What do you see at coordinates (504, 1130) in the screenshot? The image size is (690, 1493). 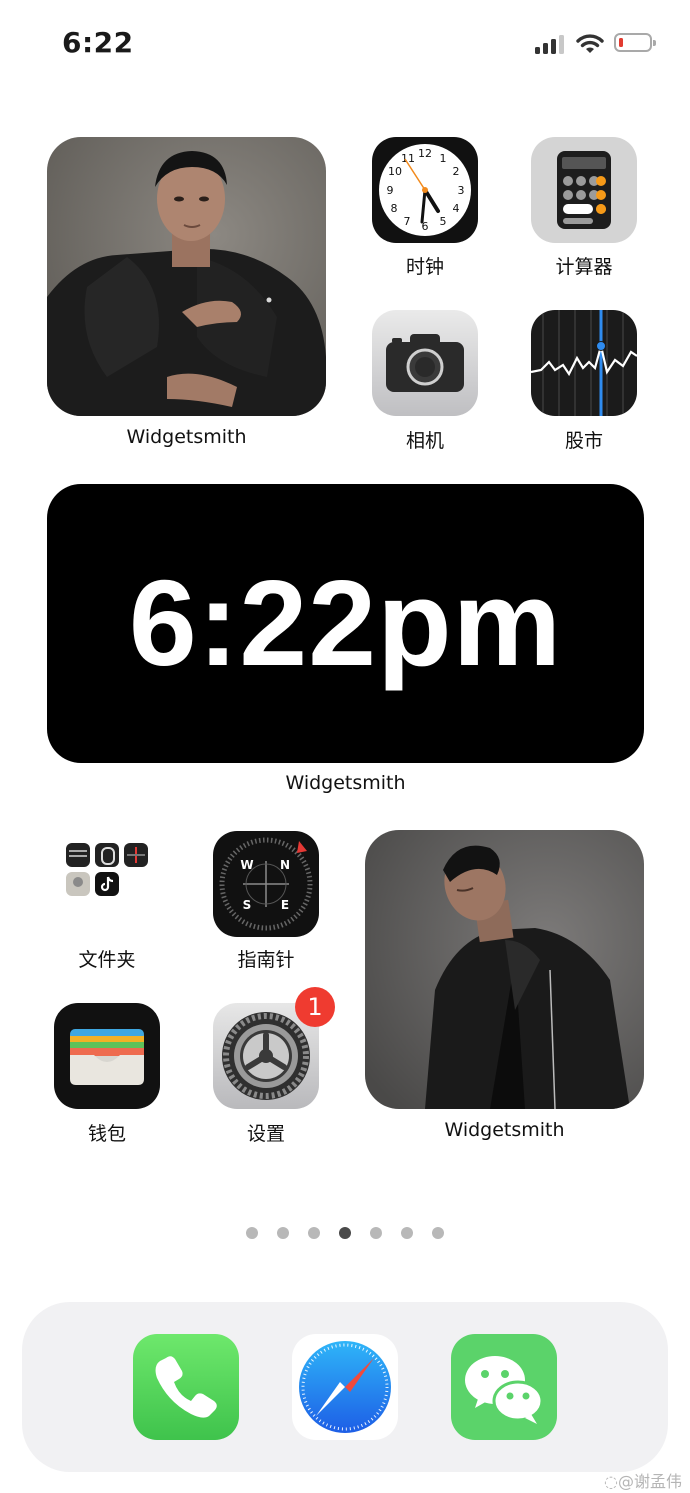 I see `photo-widget-bottom-label: Widgetsmith` at bounding box center [504, 1130].